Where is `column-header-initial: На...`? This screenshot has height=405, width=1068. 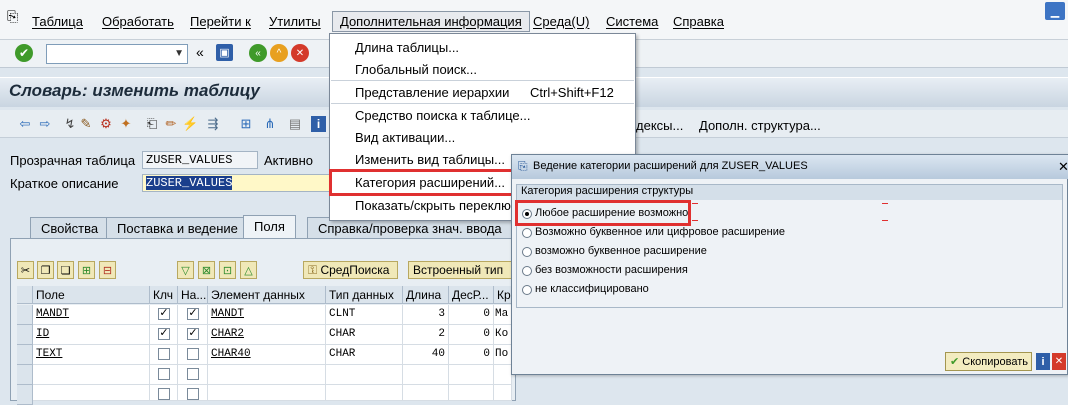 column-header-initial: На... is located at coordinates (193, 295).